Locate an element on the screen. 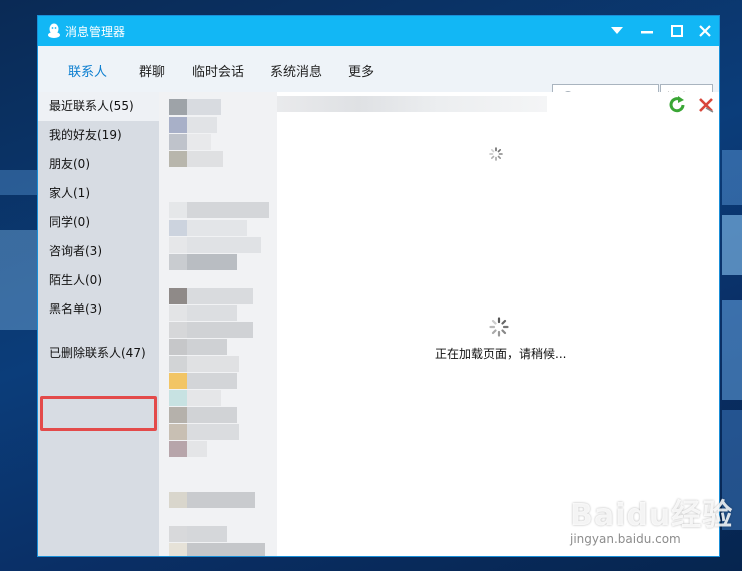 This screenshot has height=571, width=742. refresh-icon is located at coordinates (678, 105).